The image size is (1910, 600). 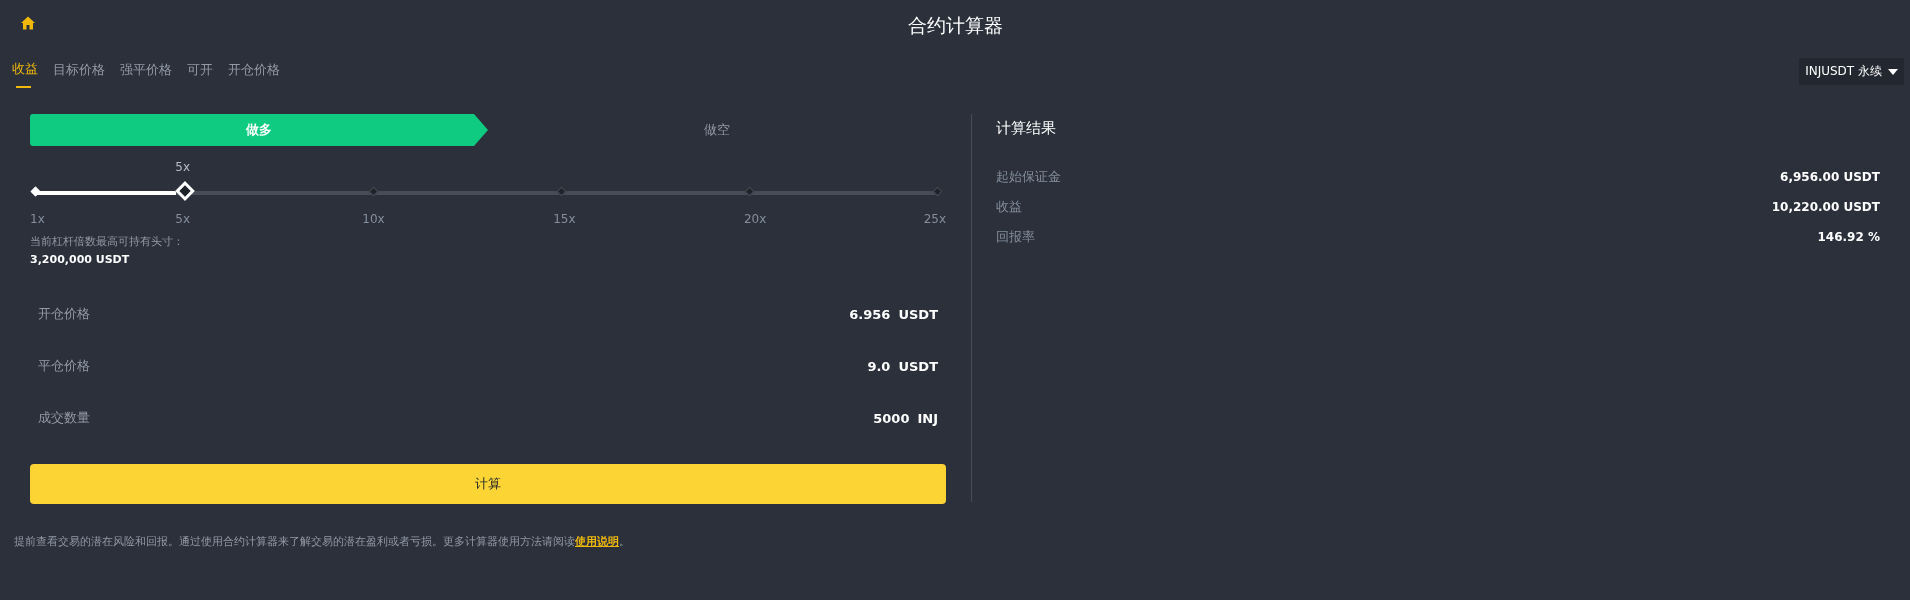 What do you see at coordinates (564, 219) in the screenshot?
I see `tick-label: 15x` at bounding box center [564, 219].